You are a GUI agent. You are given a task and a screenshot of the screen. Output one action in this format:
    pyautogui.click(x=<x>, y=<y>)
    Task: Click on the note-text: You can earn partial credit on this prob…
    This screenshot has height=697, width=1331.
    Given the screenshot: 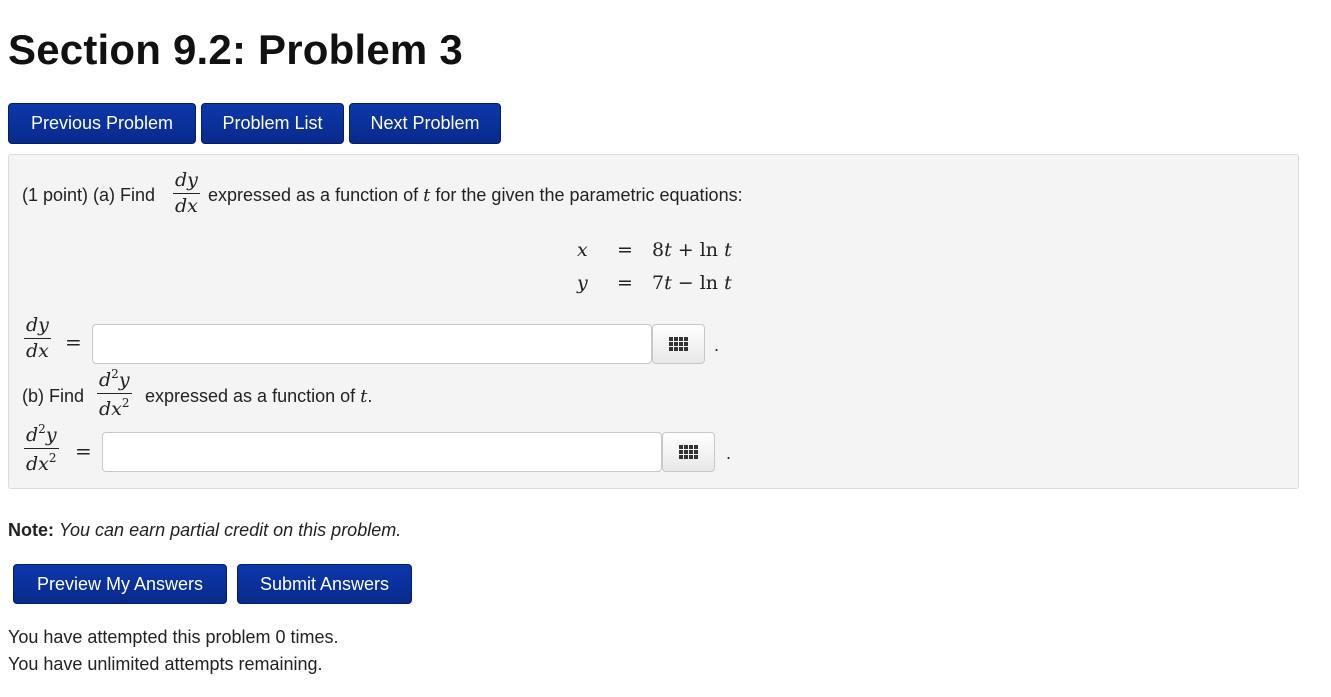 What is the action you would take?
    pyautogui.click(x=230, y=530)
    